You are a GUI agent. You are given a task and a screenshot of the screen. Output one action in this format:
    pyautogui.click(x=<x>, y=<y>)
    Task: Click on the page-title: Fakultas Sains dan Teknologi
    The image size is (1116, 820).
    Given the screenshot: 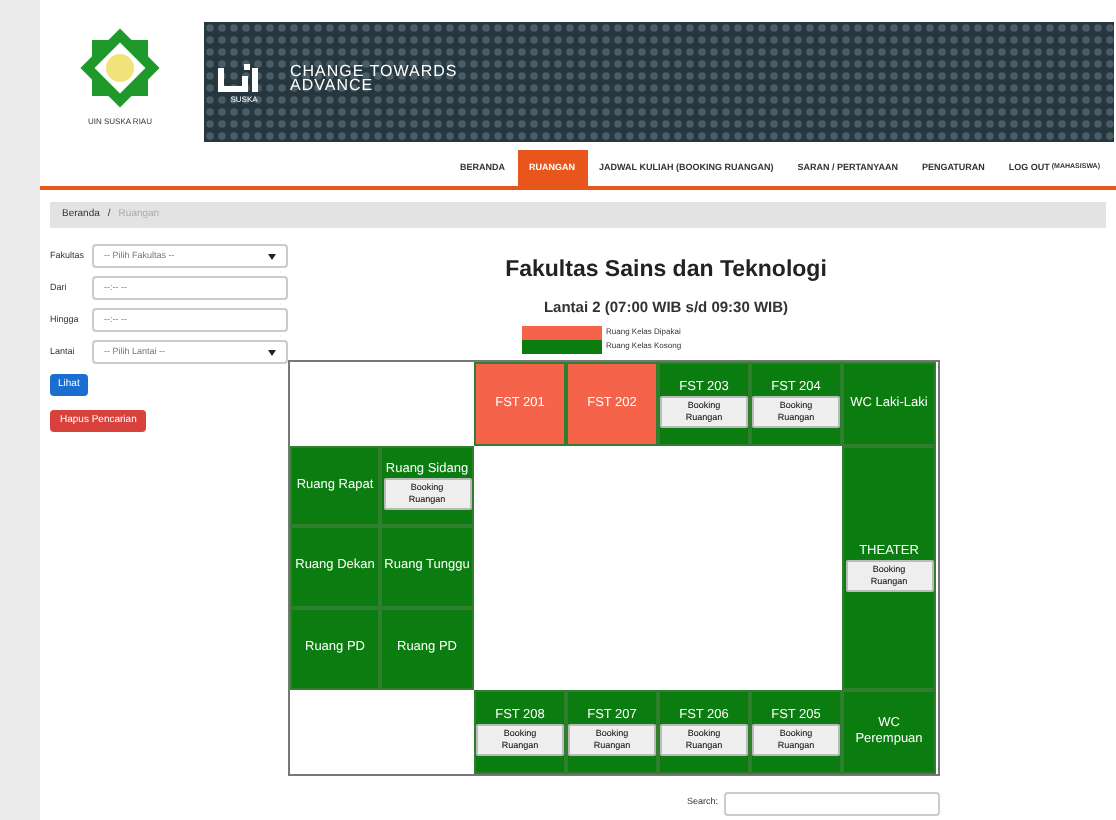 What is the action you would take?
    pyautogui.click(x=666, y=271)
    